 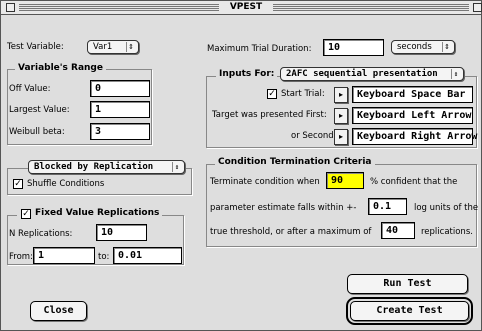 I want to click on max-duration-label: Maximum Trial Duration:, so click(x=259, y=49).